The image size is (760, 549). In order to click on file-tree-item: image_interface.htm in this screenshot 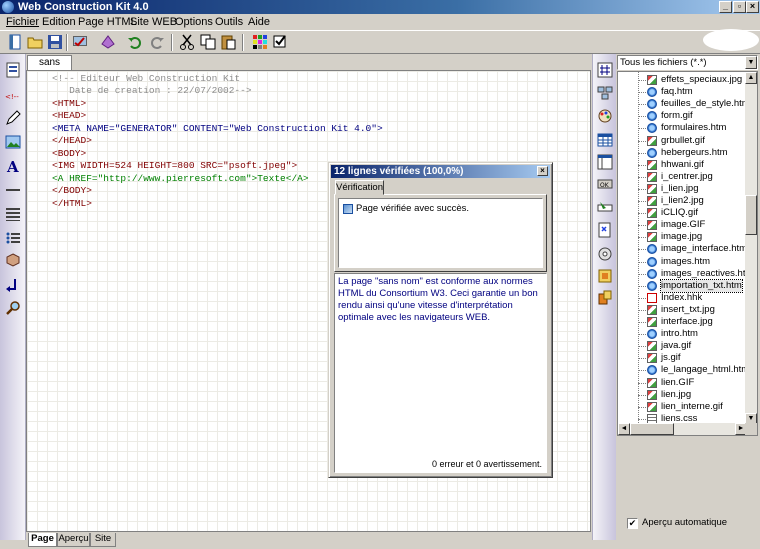, I will do `click(682, 249)`.